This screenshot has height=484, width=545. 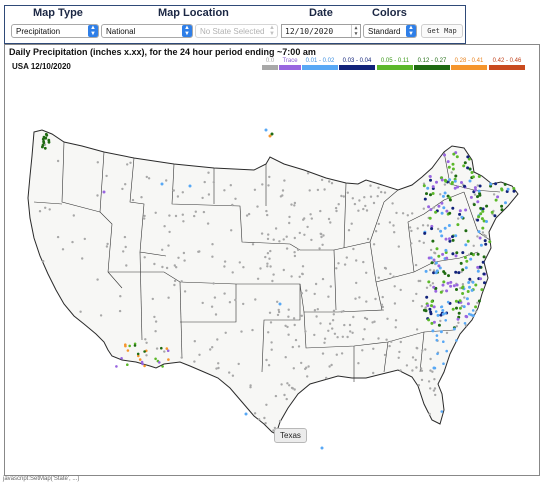 I want to click on get-map-button: Get Map, so click(x=442, y=31).